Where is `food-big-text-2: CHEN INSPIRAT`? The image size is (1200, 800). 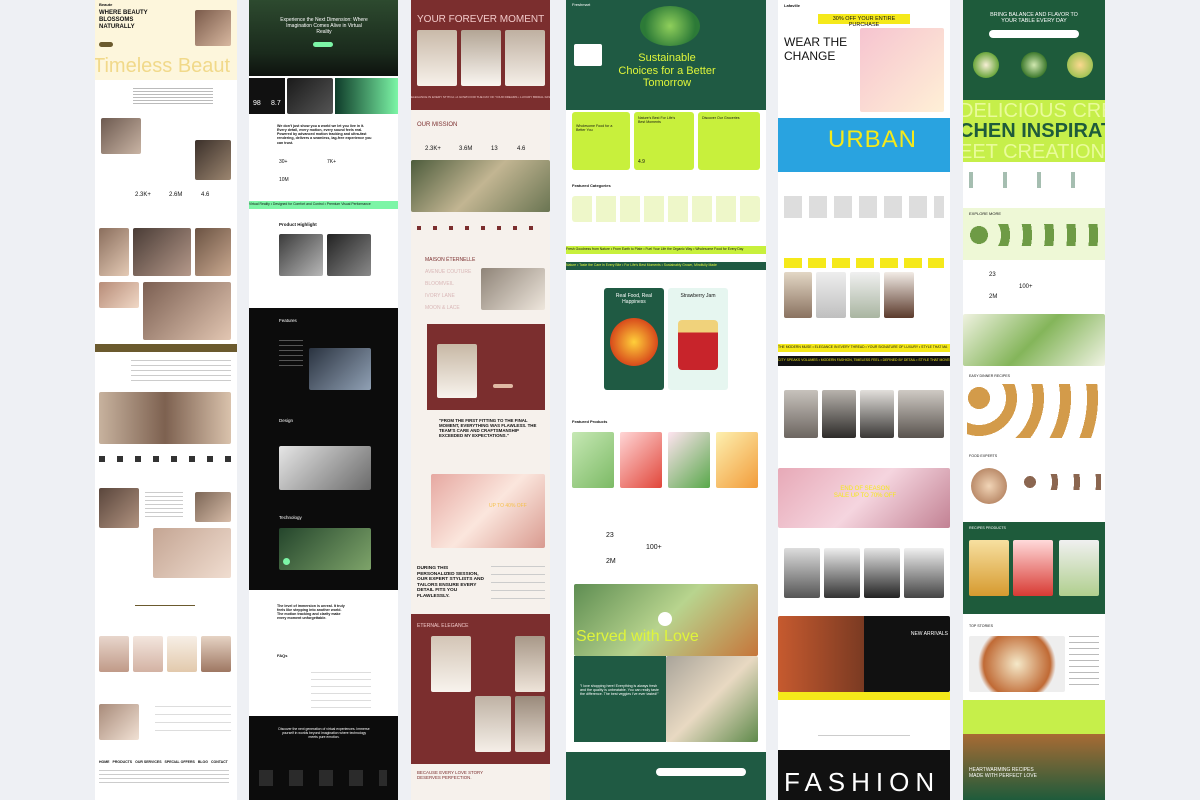
food-big-text-2: CHEN INSPIRAT is located at coordinates (1034, 131).